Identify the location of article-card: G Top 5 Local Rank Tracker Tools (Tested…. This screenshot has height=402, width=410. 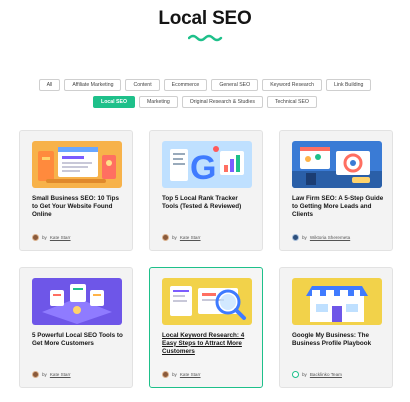
(206, 190).